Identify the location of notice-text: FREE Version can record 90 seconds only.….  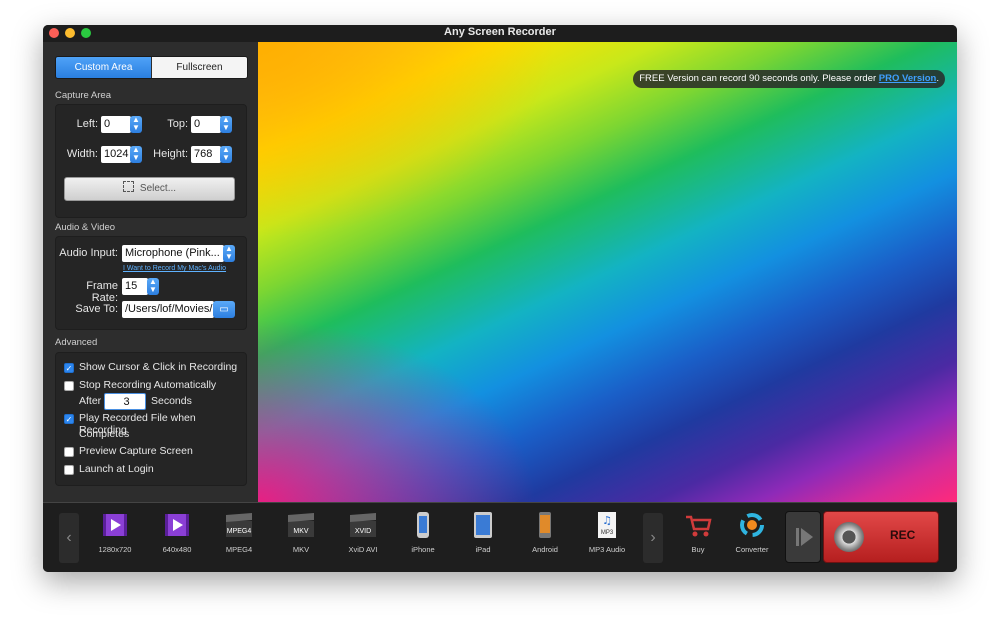
(759, 78).